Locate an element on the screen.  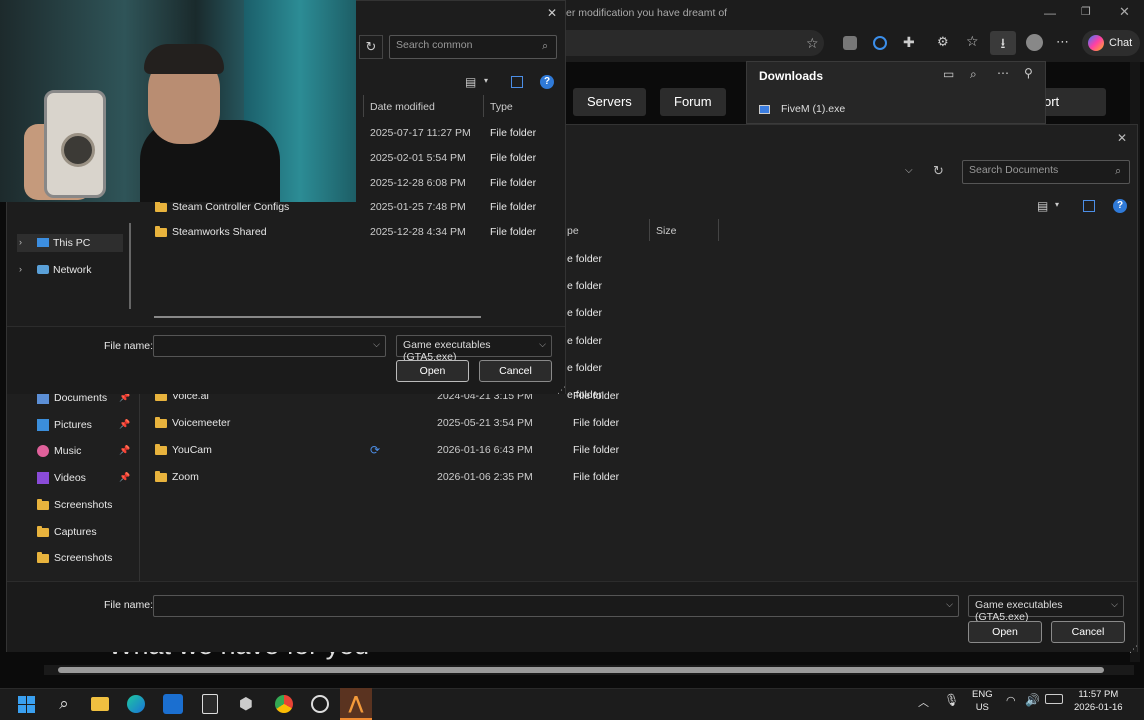
list-item: Zoom is located at coordinates (177, 477).